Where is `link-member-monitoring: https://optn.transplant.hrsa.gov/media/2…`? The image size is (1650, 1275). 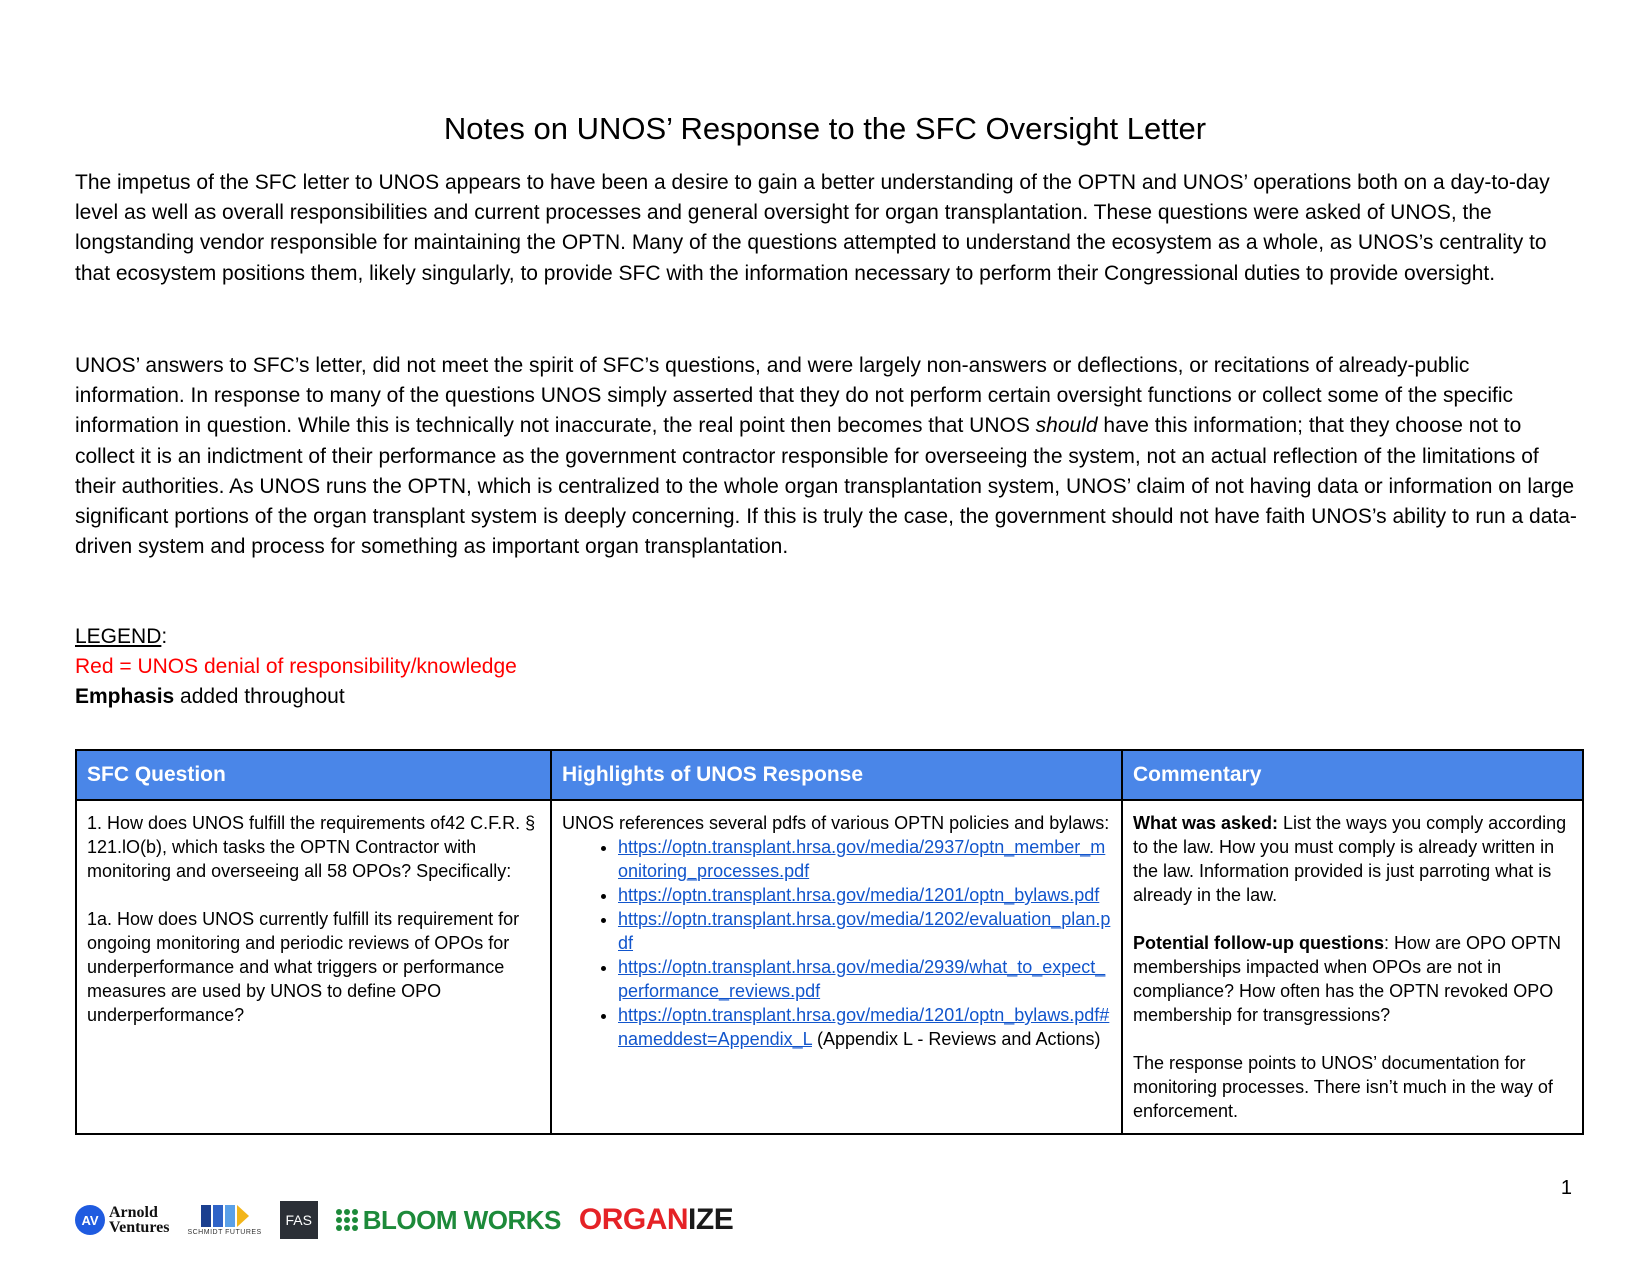
link-member-monitoring: https://optn.transplant.hrsa.gov/media/2… is located at coordinates (861, 859).